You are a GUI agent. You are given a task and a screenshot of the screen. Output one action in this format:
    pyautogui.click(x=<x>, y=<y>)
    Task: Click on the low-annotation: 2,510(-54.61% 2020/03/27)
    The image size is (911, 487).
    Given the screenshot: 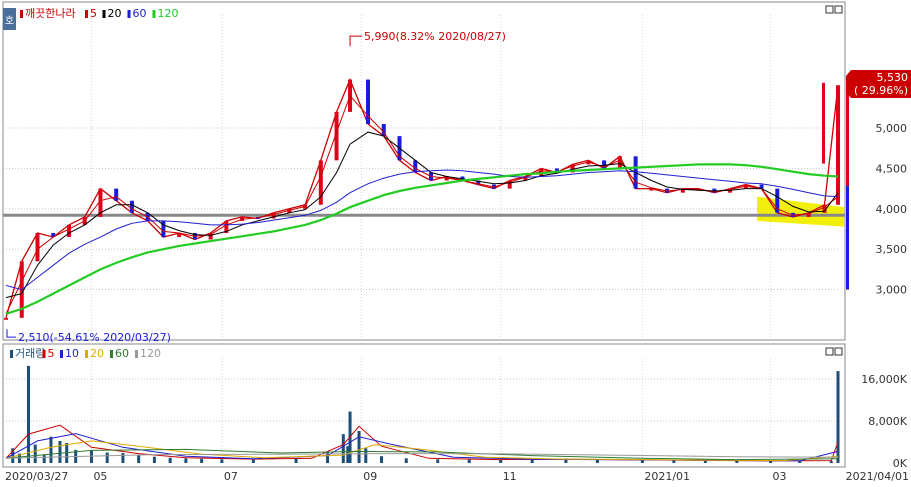 What is the action you would take?
    pyautogui.click(x=94, y=337)
    